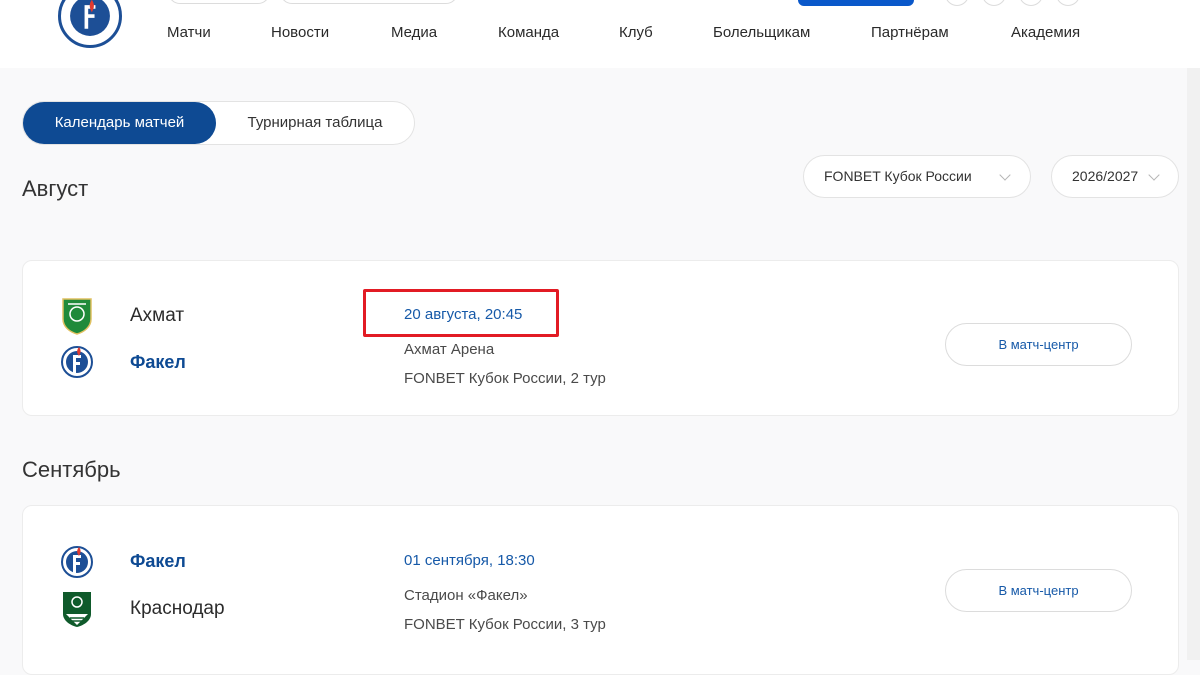 The width and height of the screenshot is (1200, 675). I want to click on scrollbar, so click(1193, 364).